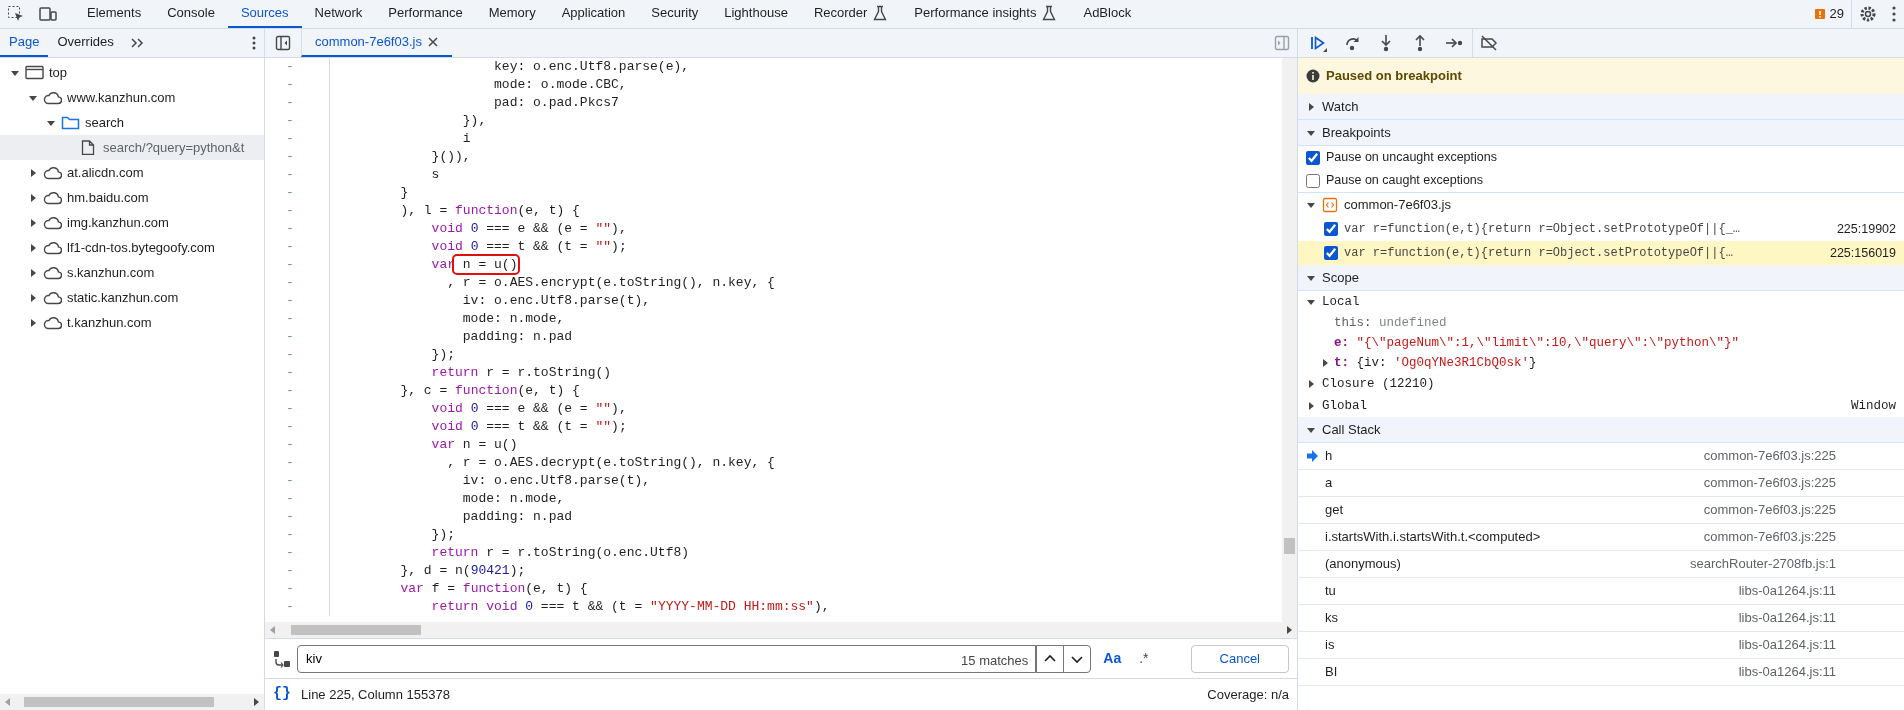 Image resolution: width=1904 pixels, height=710 pixels. Describe the element at coordinates (474, 445) in the screenshot. I see `code-line: var n = u()` at that location.